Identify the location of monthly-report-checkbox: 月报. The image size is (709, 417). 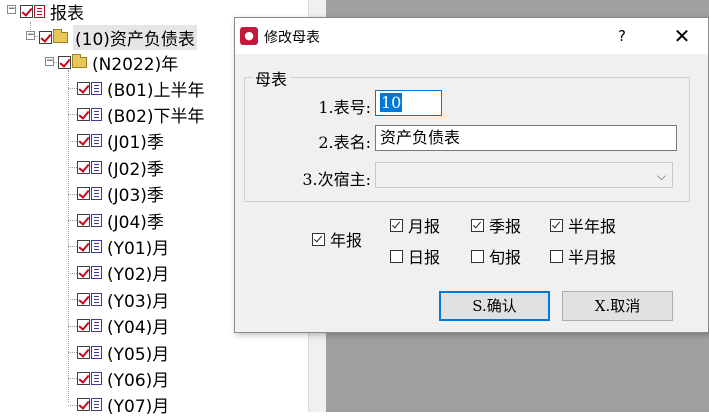
(415, 225).